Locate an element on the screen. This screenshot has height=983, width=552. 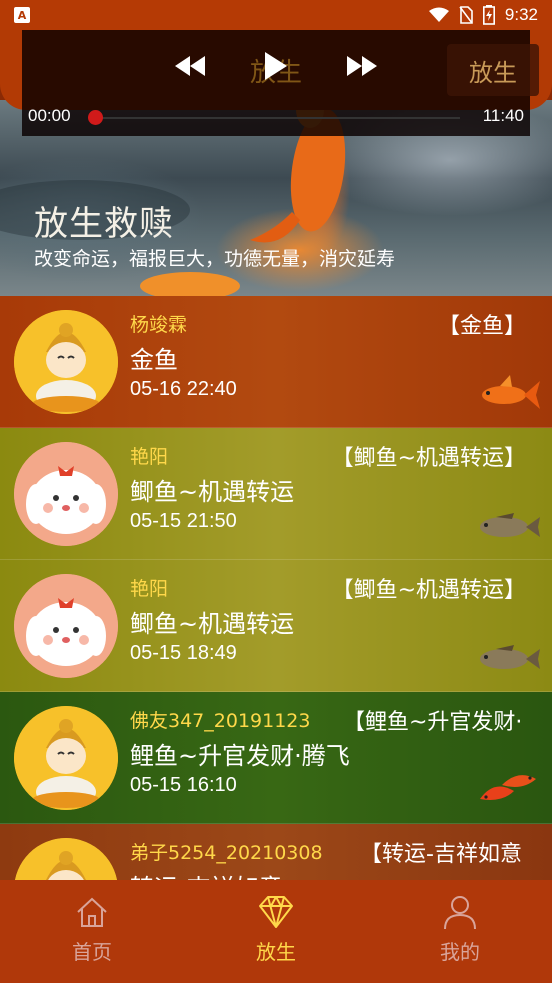
list-item: 弟子5254_20210308 【转运-吉祥如意 转运-吉祥如意 is located at coordinates (276, 852).